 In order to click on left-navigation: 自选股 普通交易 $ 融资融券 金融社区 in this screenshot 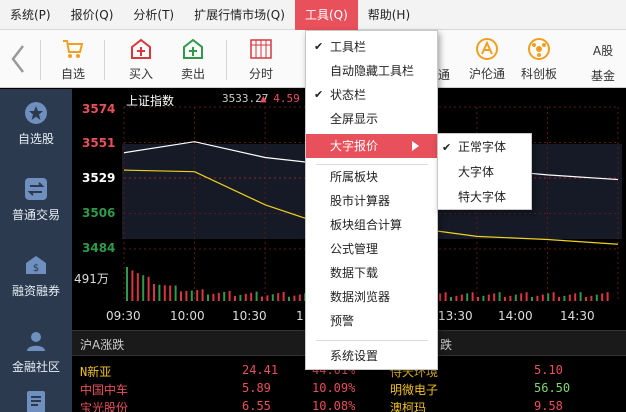, I will do `click(36, 250)`.